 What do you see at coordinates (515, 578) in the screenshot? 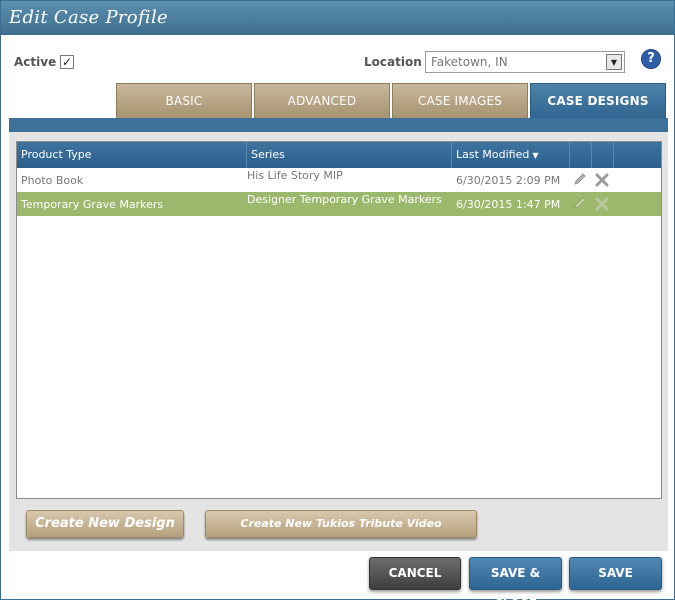
I see `save-and-close-button: SAVE & CLOSE` at bounding box center [515, 578].